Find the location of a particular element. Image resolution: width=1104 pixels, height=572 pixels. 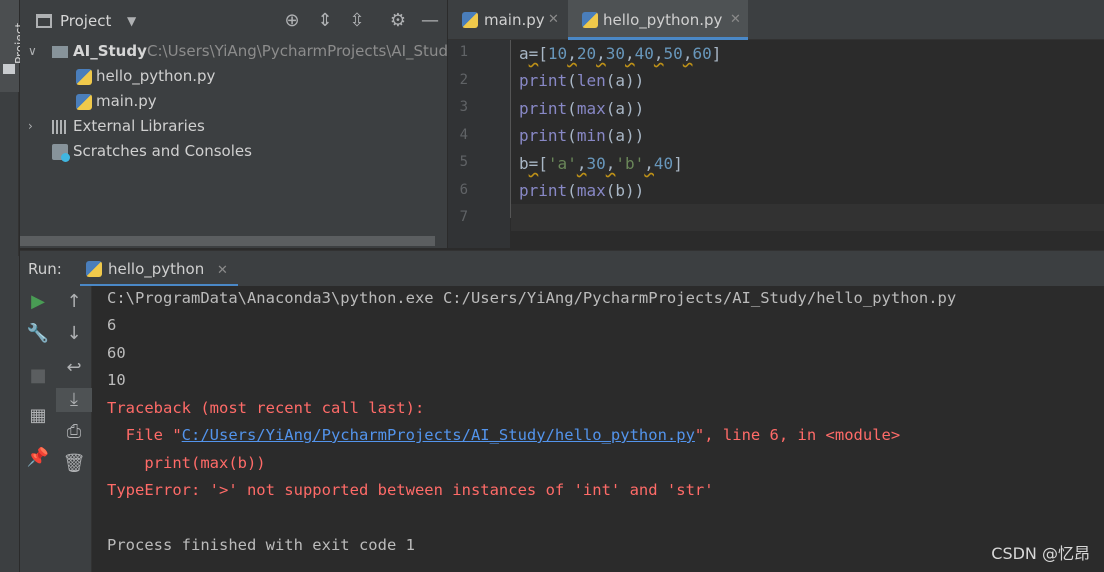

locate-icon: ⊕ is located at coordinates (292, 21).